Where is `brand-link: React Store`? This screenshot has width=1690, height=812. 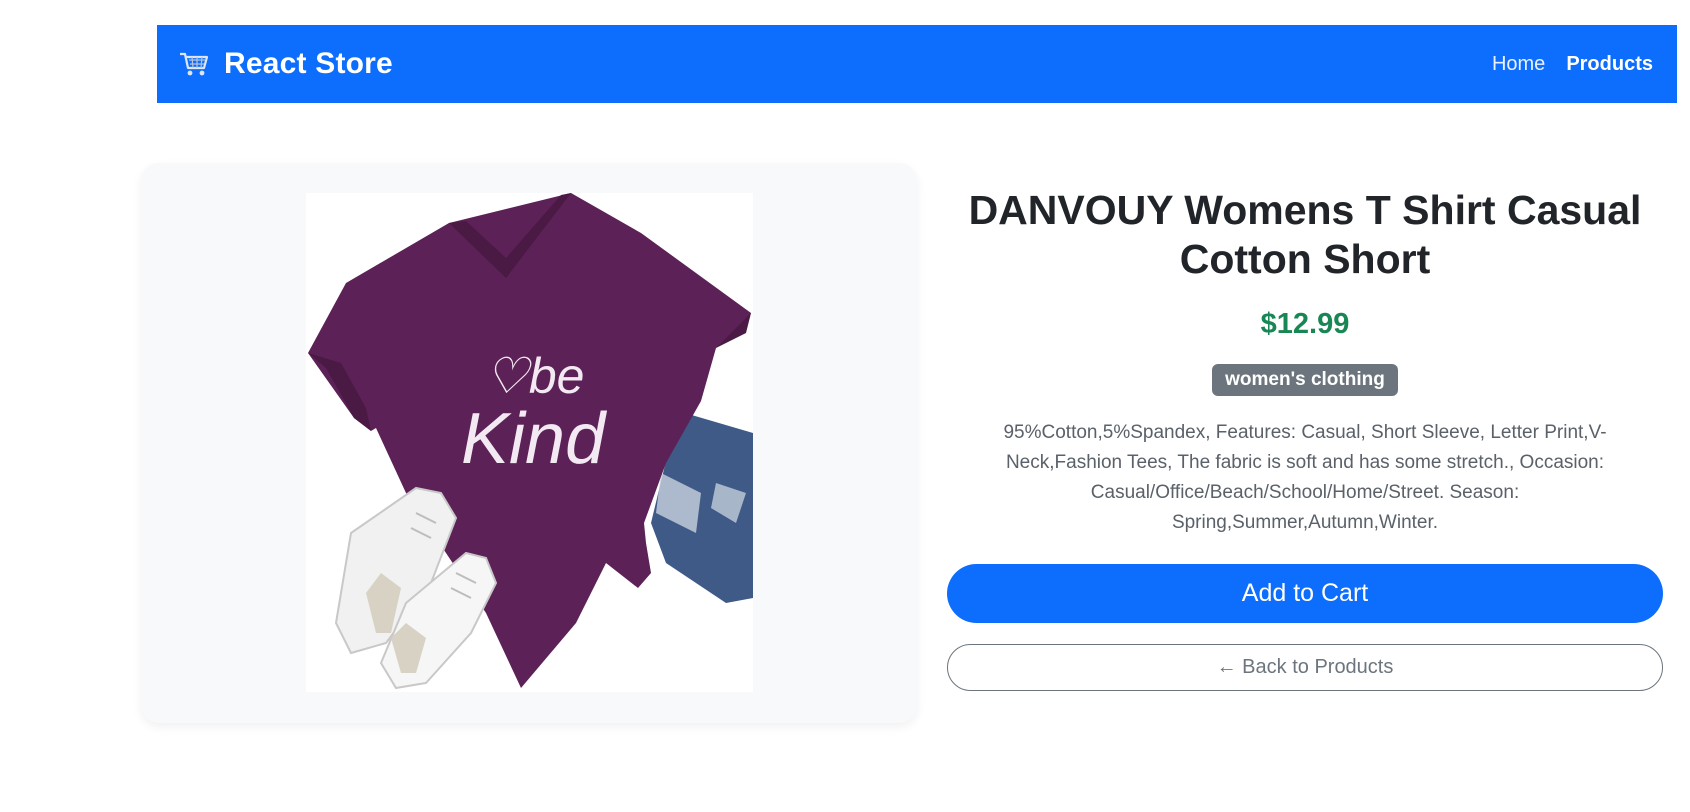 brand-link: React Store is located at coordinates (285, 64).